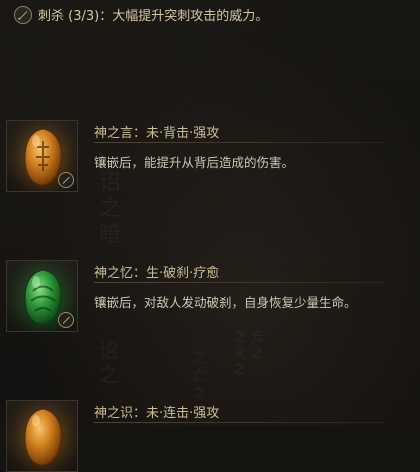 Image resolution: width=420 pixels, height=472 pixels. What do you see at coordinates (157, 413) in the screenshot?
I see `inlay-title: 神之识：未·连击·强攻` at bounding box center [157, 413].